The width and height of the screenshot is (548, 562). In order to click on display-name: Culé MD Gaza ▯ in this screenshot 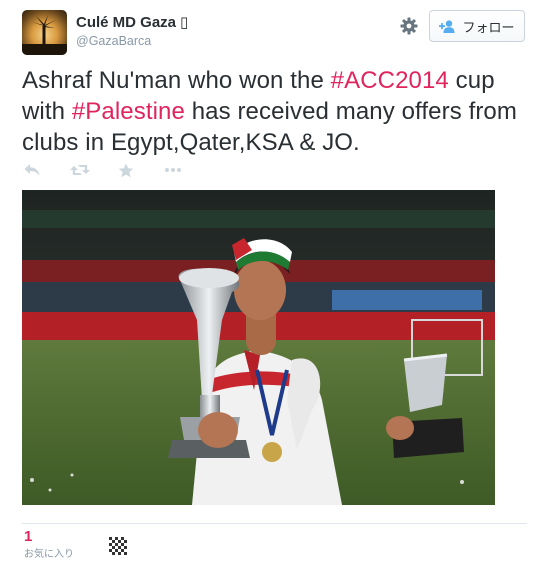, I will do `click(132, 22)`.